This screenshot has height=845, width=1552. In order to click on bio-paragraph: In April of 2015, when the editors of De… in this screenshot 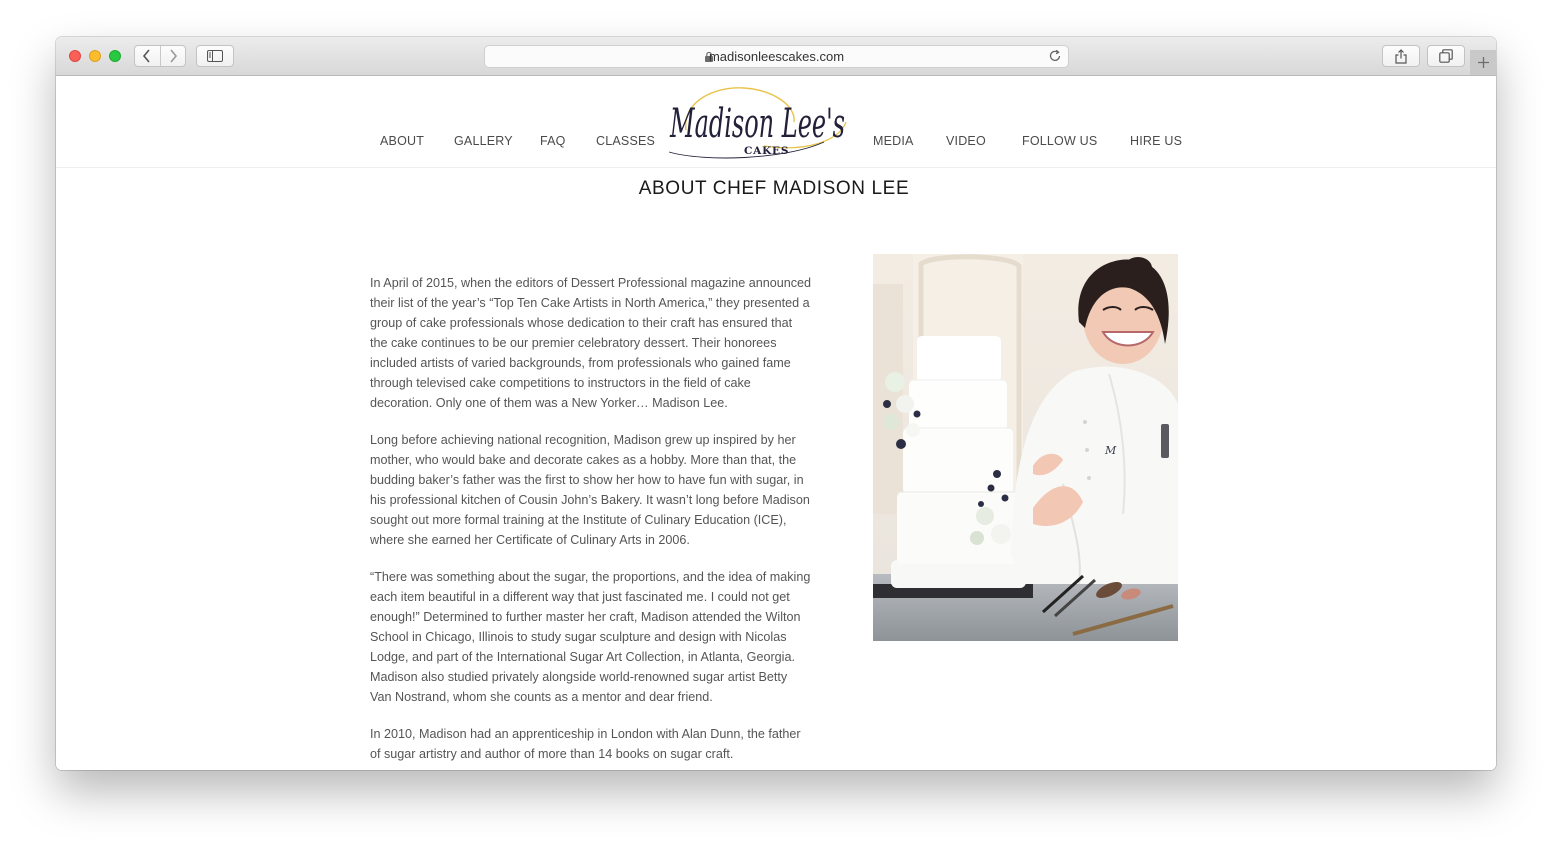, I will do `click(591, 343)`.